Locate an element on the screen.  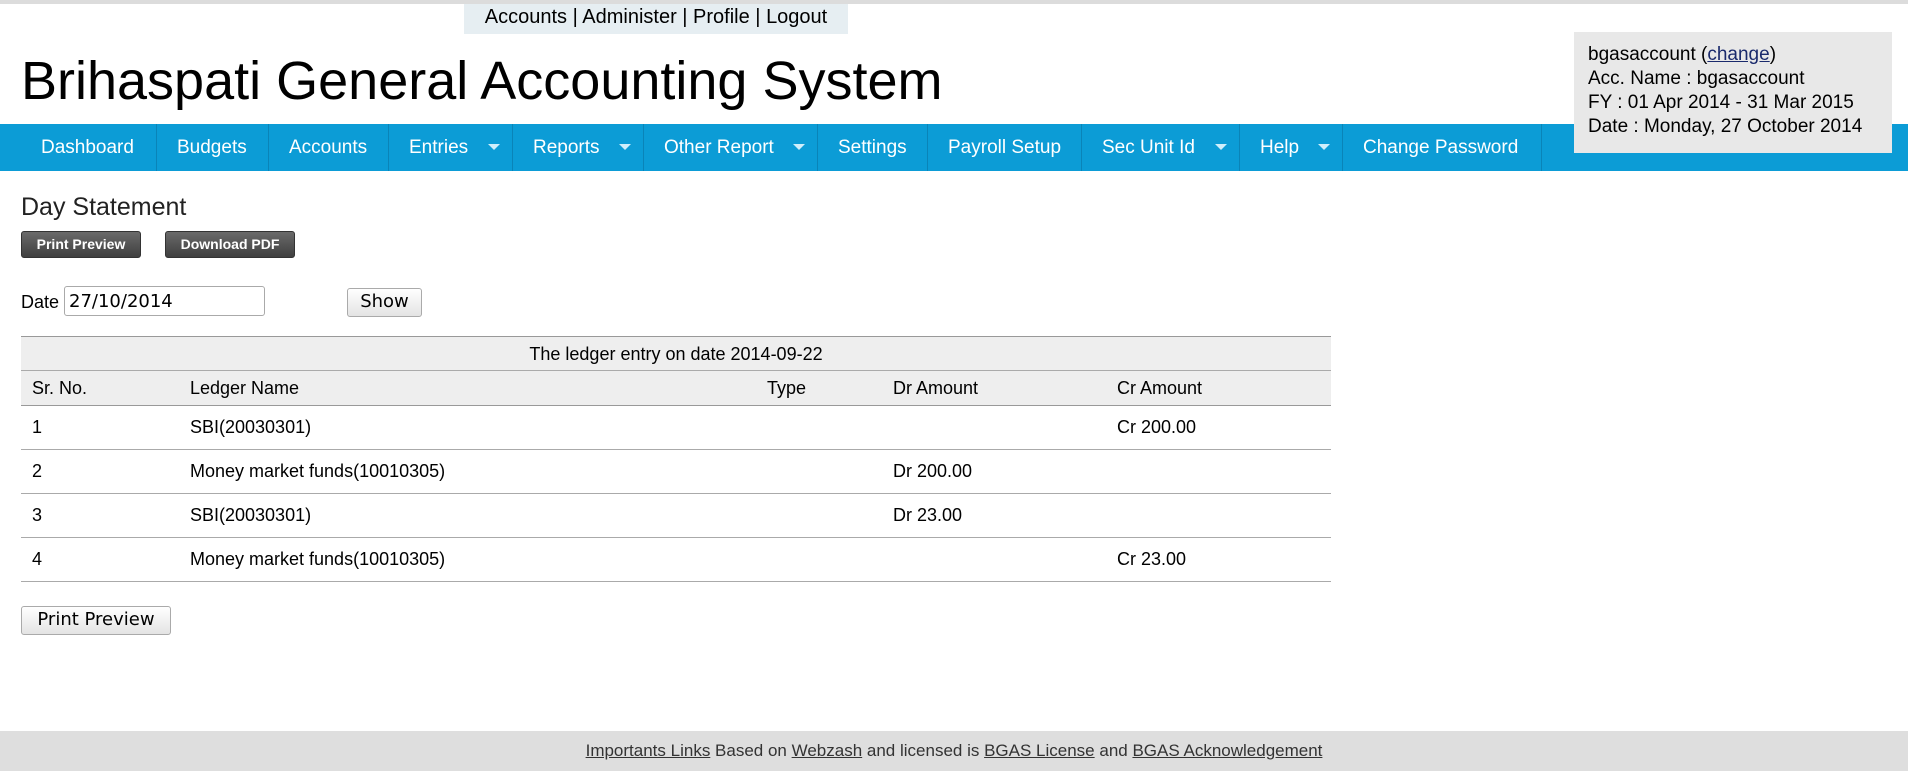
cell-dr-amount: Dr 200.00 is located at coordinates (933, 471).